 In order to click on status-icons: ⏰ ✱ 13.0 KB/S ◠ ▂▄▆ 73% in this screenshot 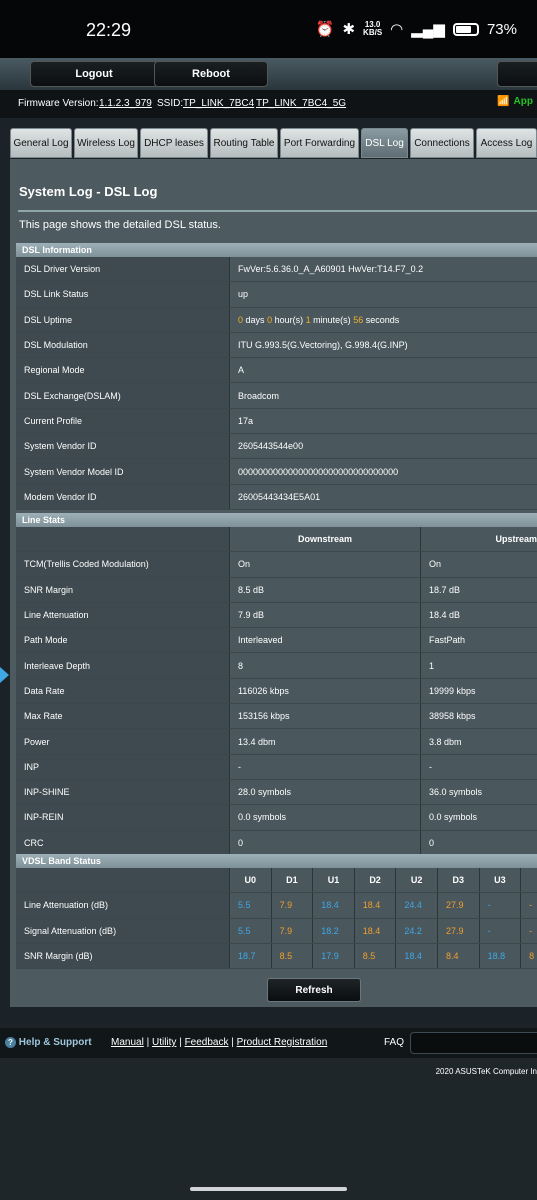, I will do `click(416, 29)`.